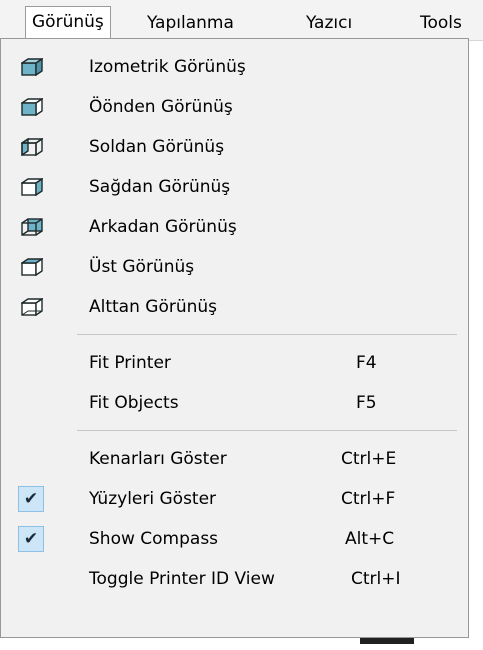 This screenshot has height=650, width=483. What do you see at coordinates (32, 227) in the screenshot?
I see `back-view-cube-icon` at bounding box center [32, 227].